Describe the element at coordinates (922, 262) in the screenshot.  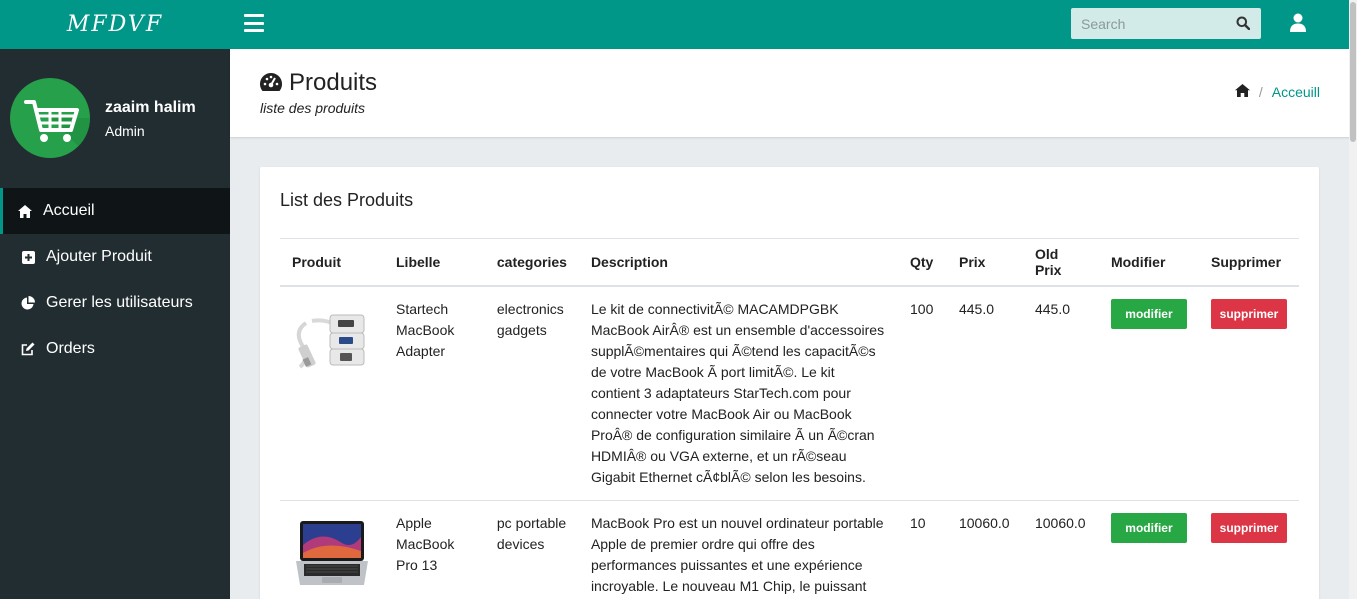
I see `column-header-qty: Qty` at that location.